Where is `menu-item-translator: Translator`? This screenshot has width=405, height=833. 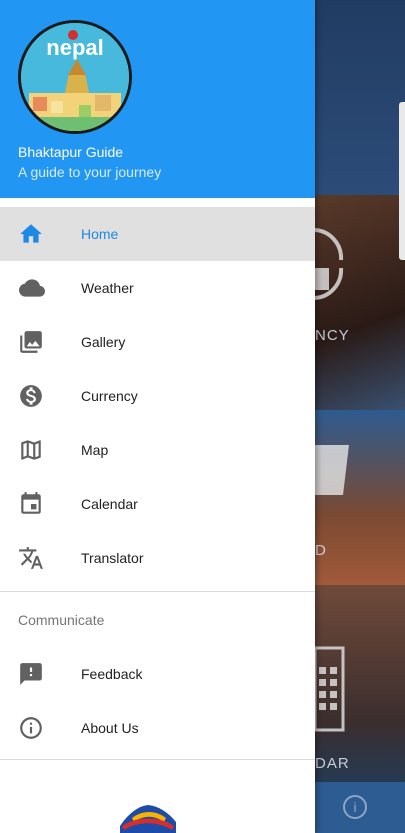 menu-item-translator: Translator is located at coordinates (157, 558).